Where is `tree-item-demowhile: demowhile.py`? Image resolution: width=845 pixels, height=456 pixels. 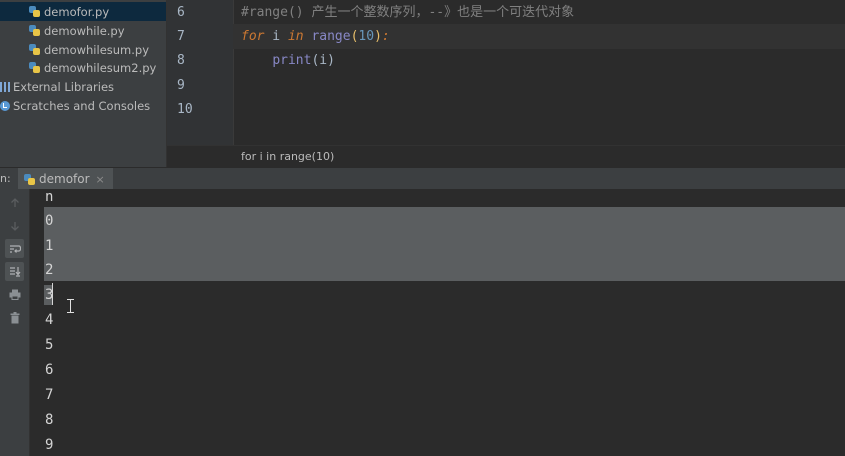
tree-item-demowhile: demowhile.py is located at coordinates (77, 30).